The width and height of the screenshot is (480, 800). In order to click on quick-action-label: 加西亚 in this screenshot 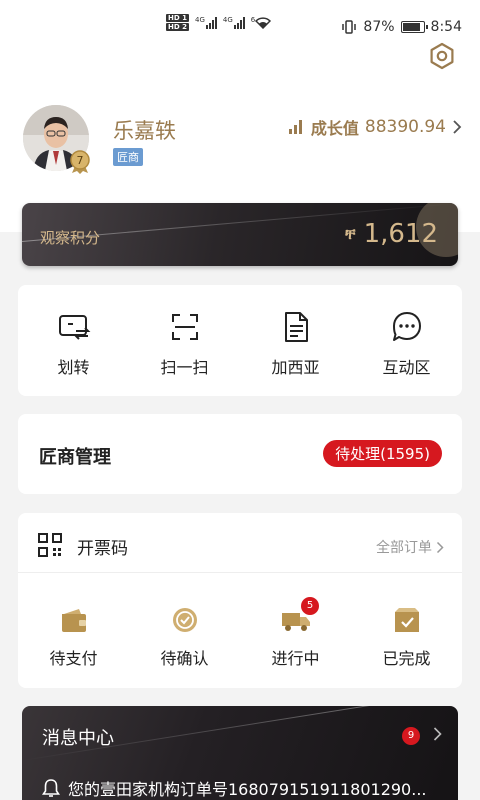, I will do `click(295, 367)`.